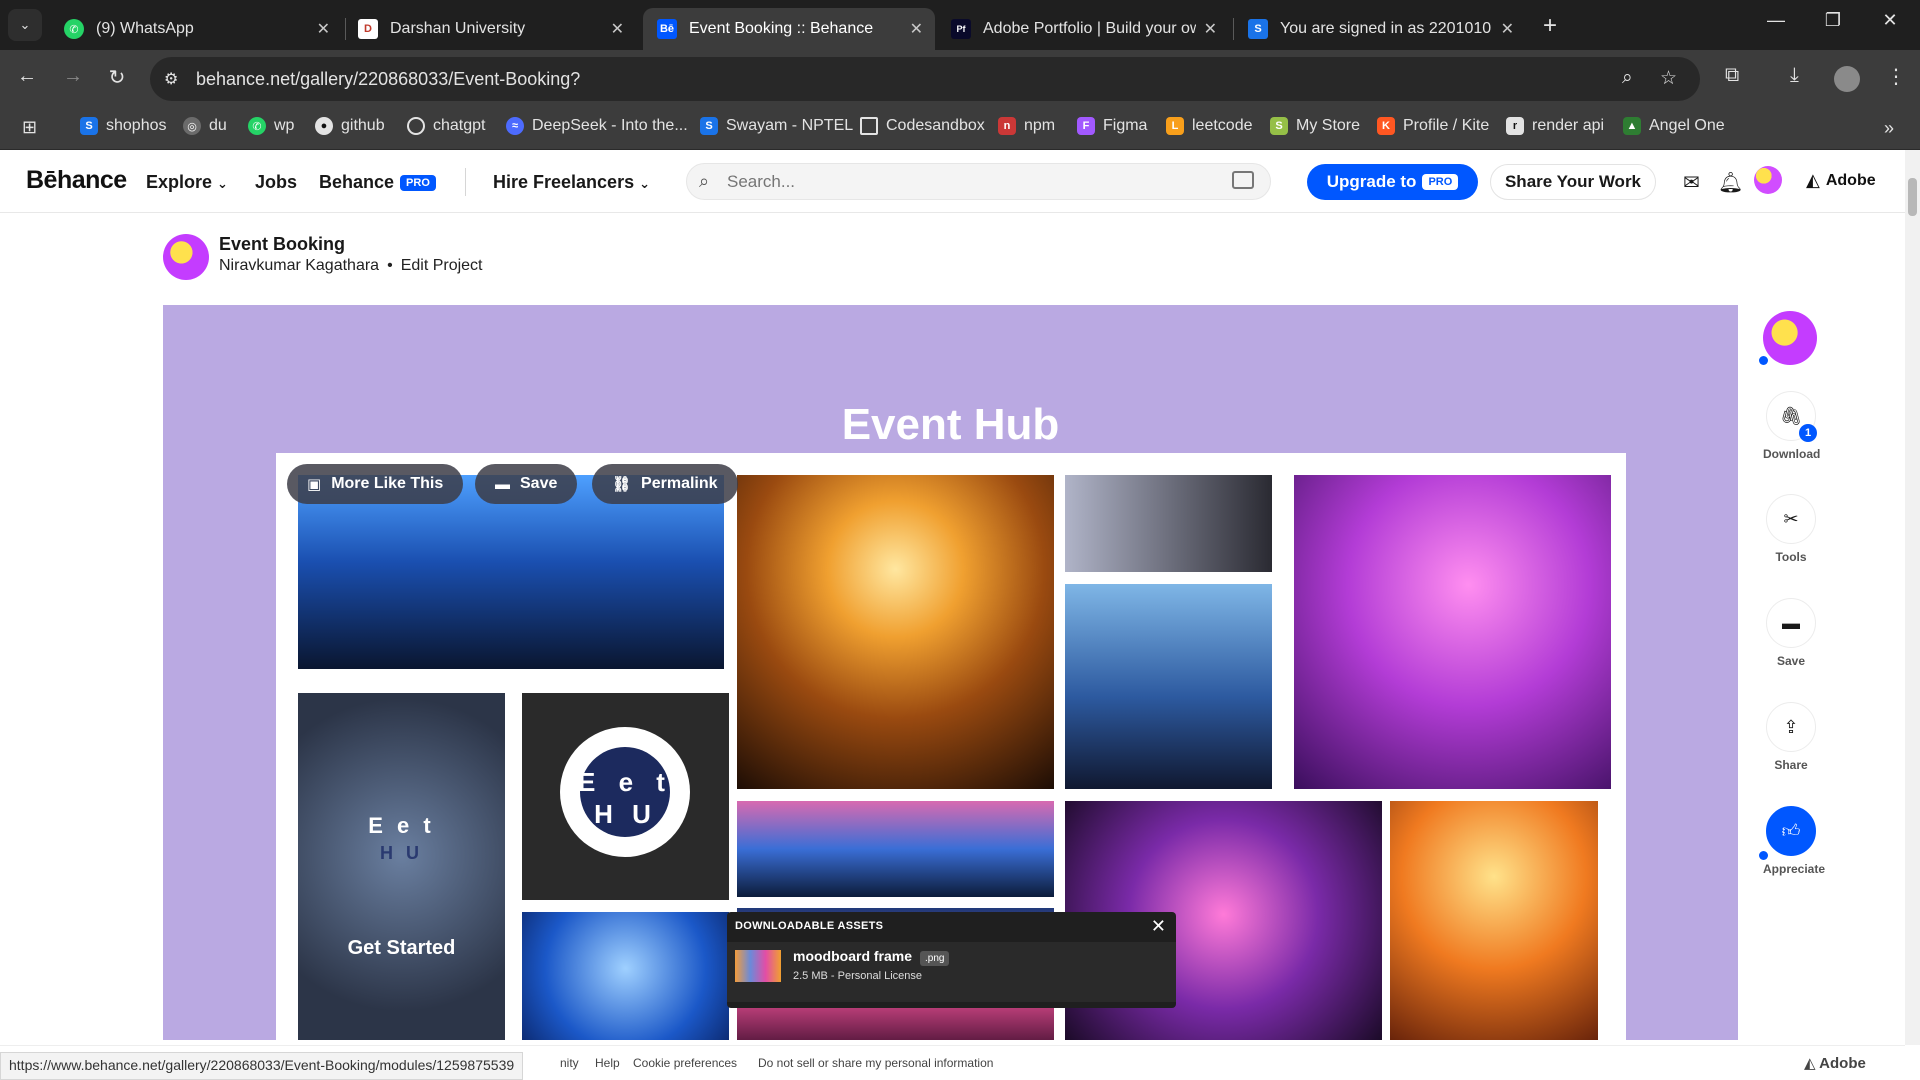  Describe the element at coordinates (1668, 78) in the screenshot. I see `bookmark-star-icon: ☆` at that location.